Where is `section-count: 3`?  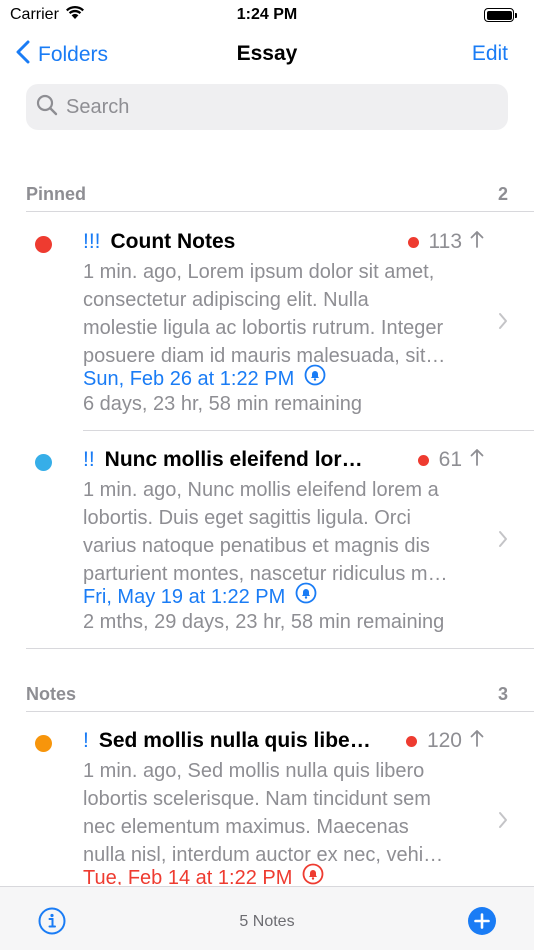 section-count: 3 is located at coordinates (502, 694).